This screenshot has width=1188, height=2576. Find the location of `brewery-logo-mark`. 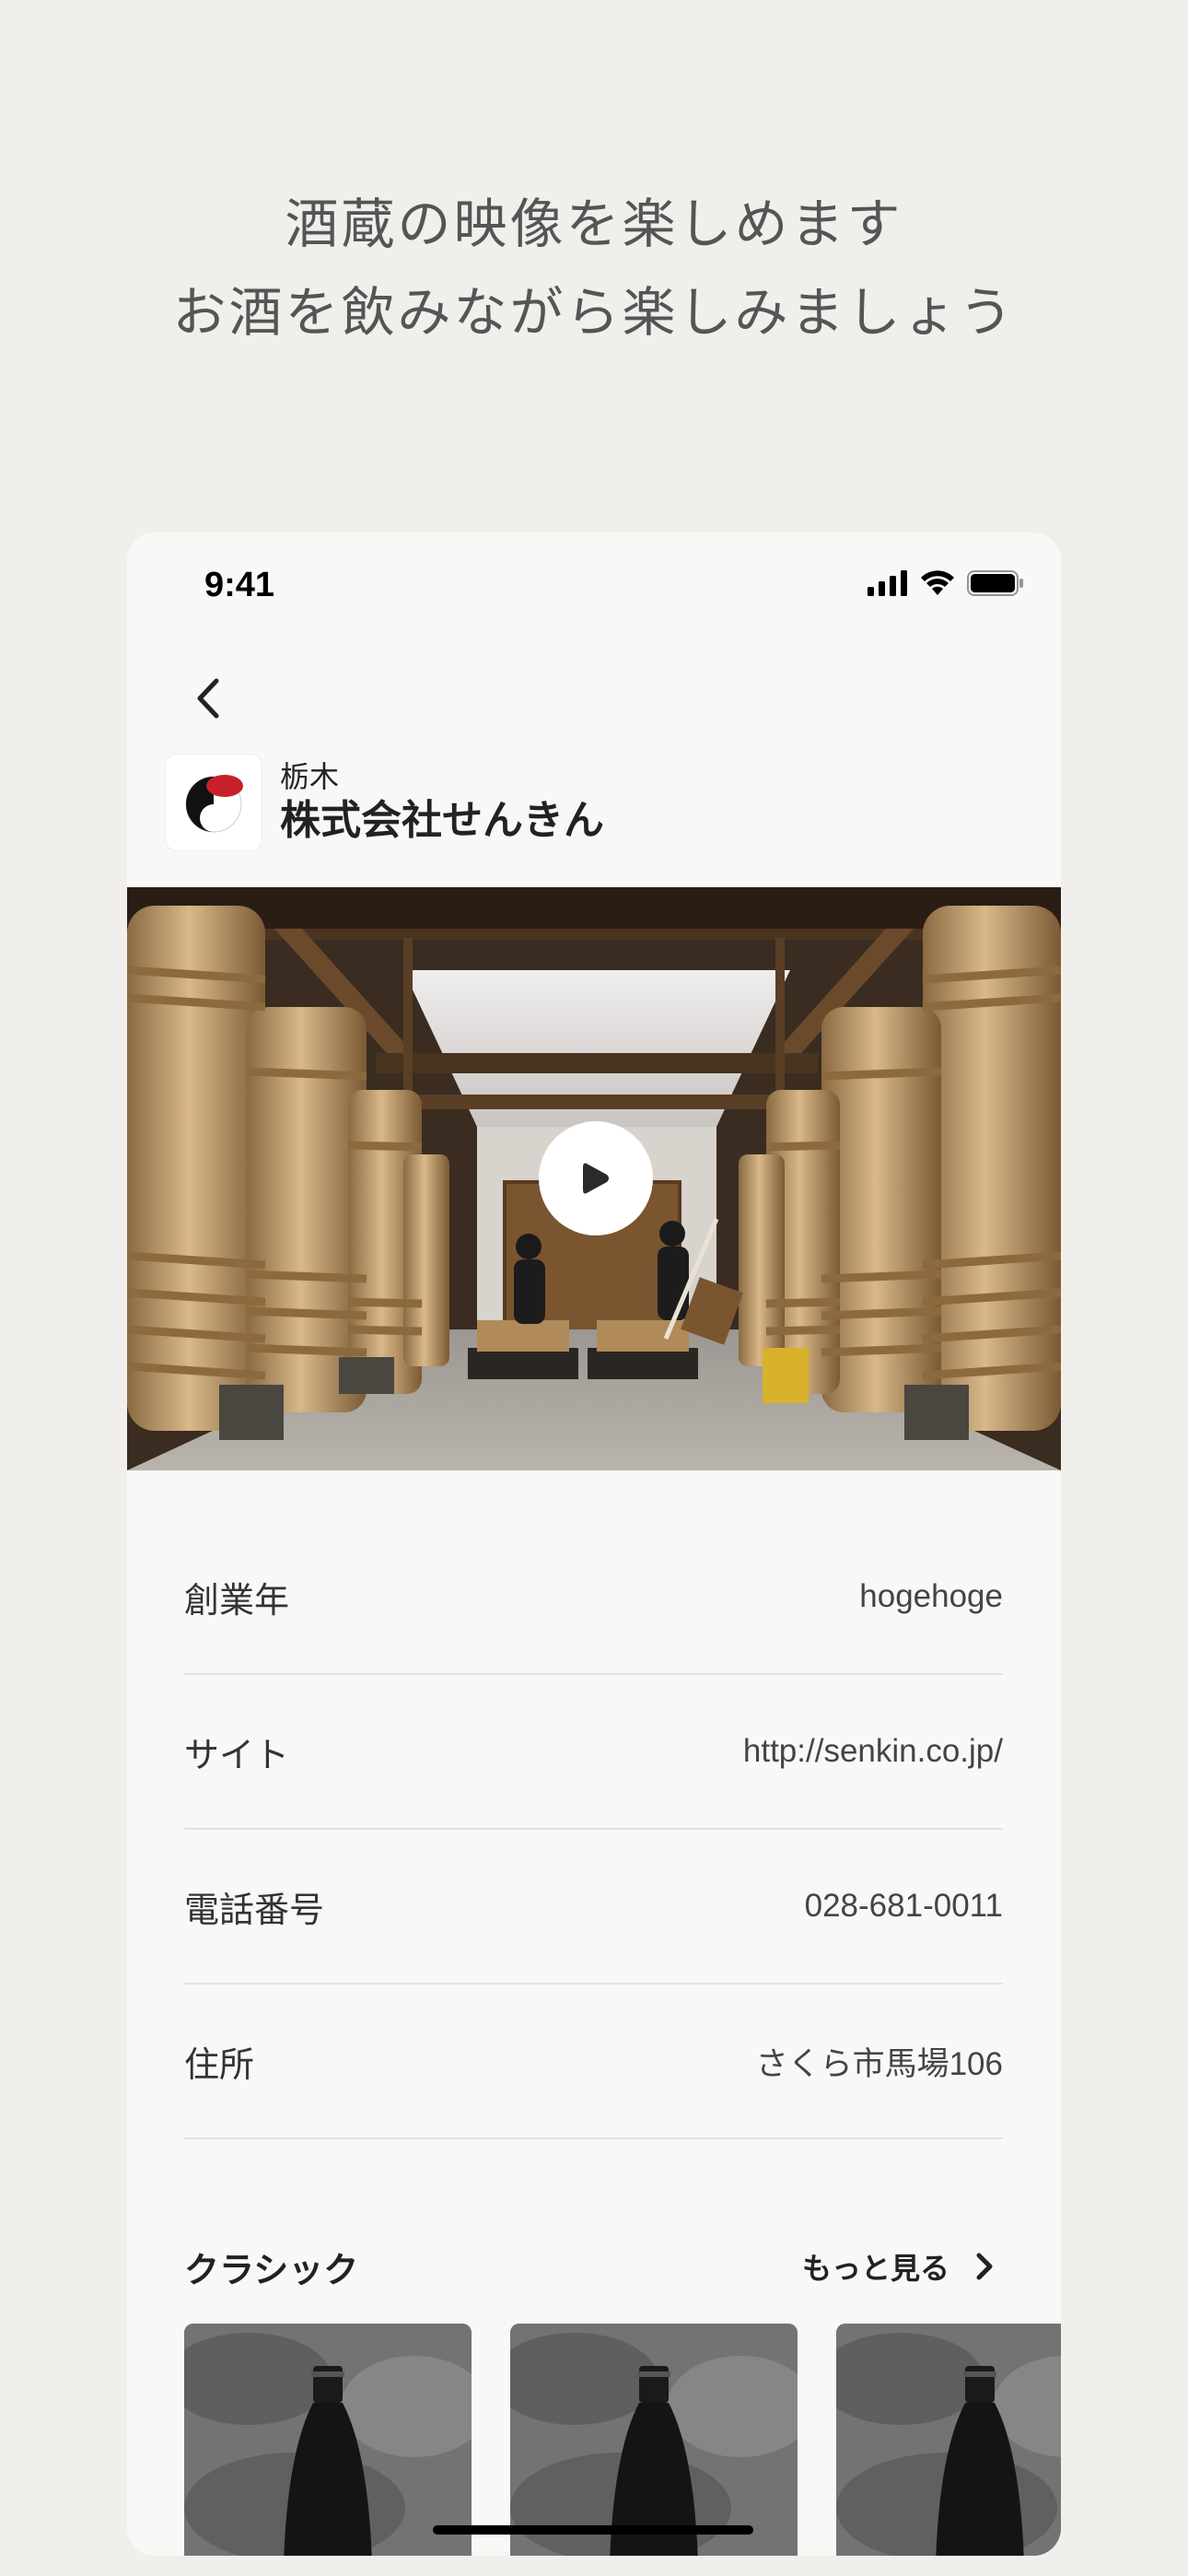

brewery-logo-mark is located at coordinates (214, 804).